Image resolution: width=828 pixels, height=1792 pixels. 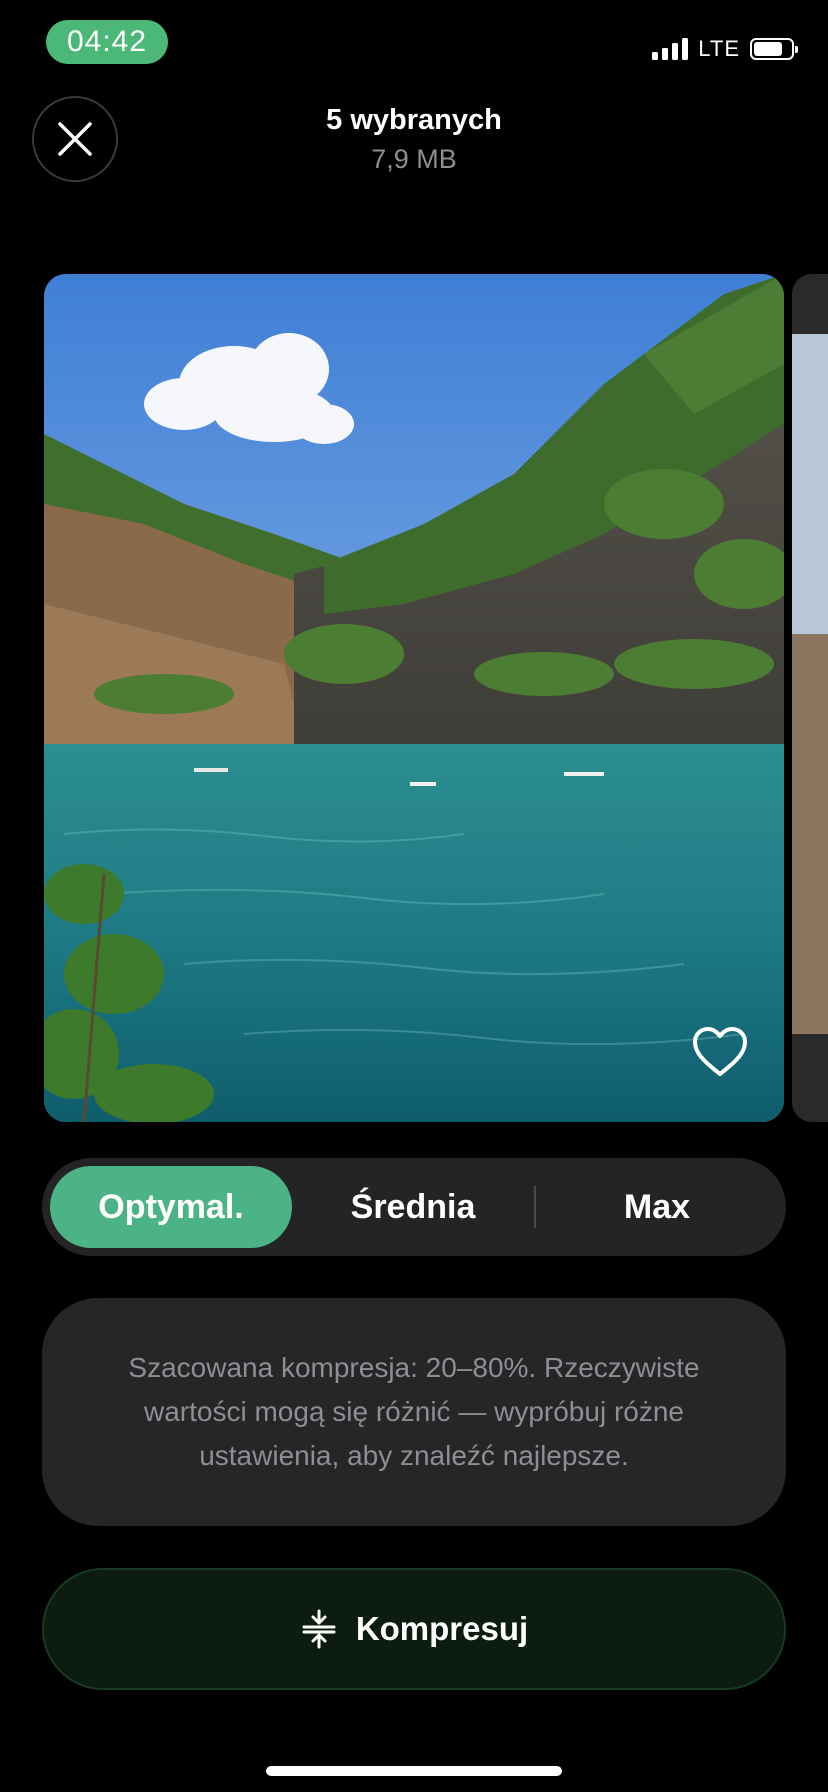 I want to click on compress-button: Kompresuj, so click(x=414, y=1629).